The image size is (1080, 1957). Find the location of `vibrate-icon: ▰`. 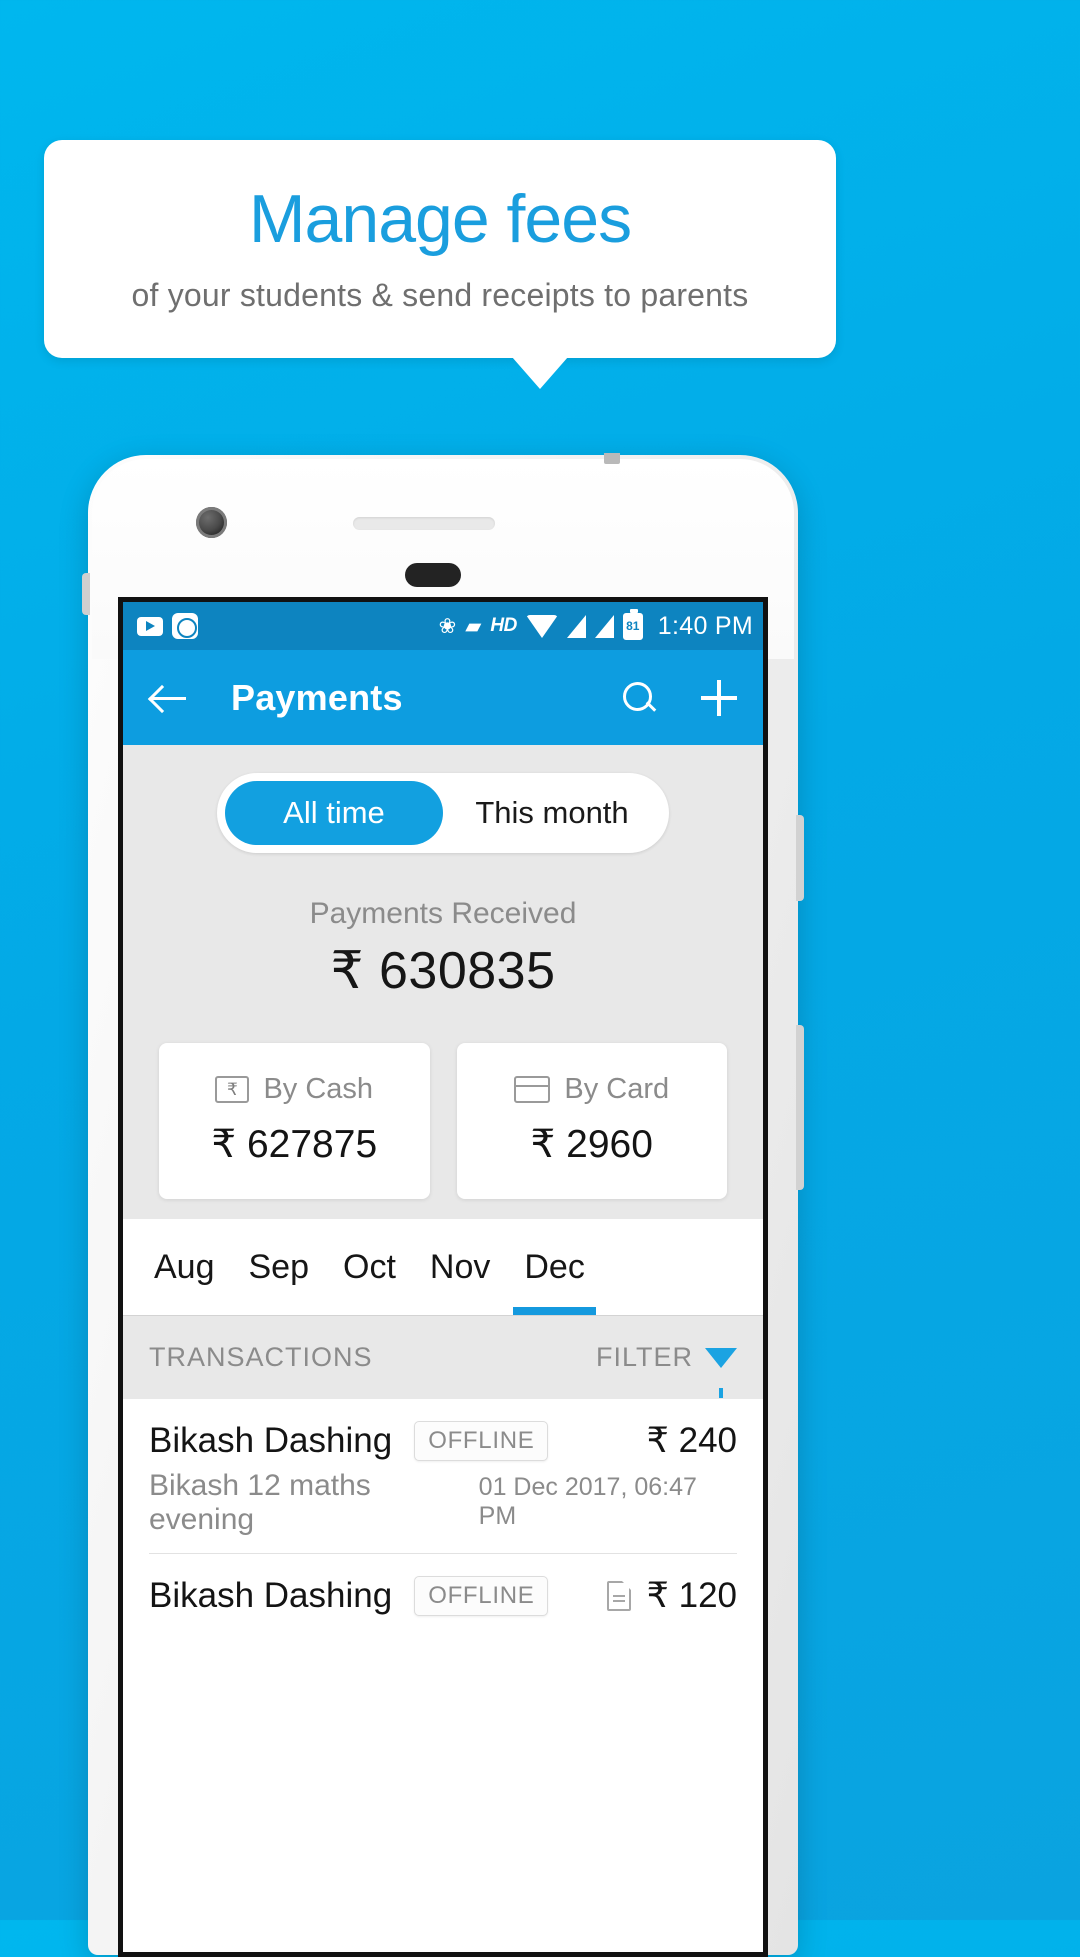

vibrate-icon: ▰ is located at coordinates (473, 626).